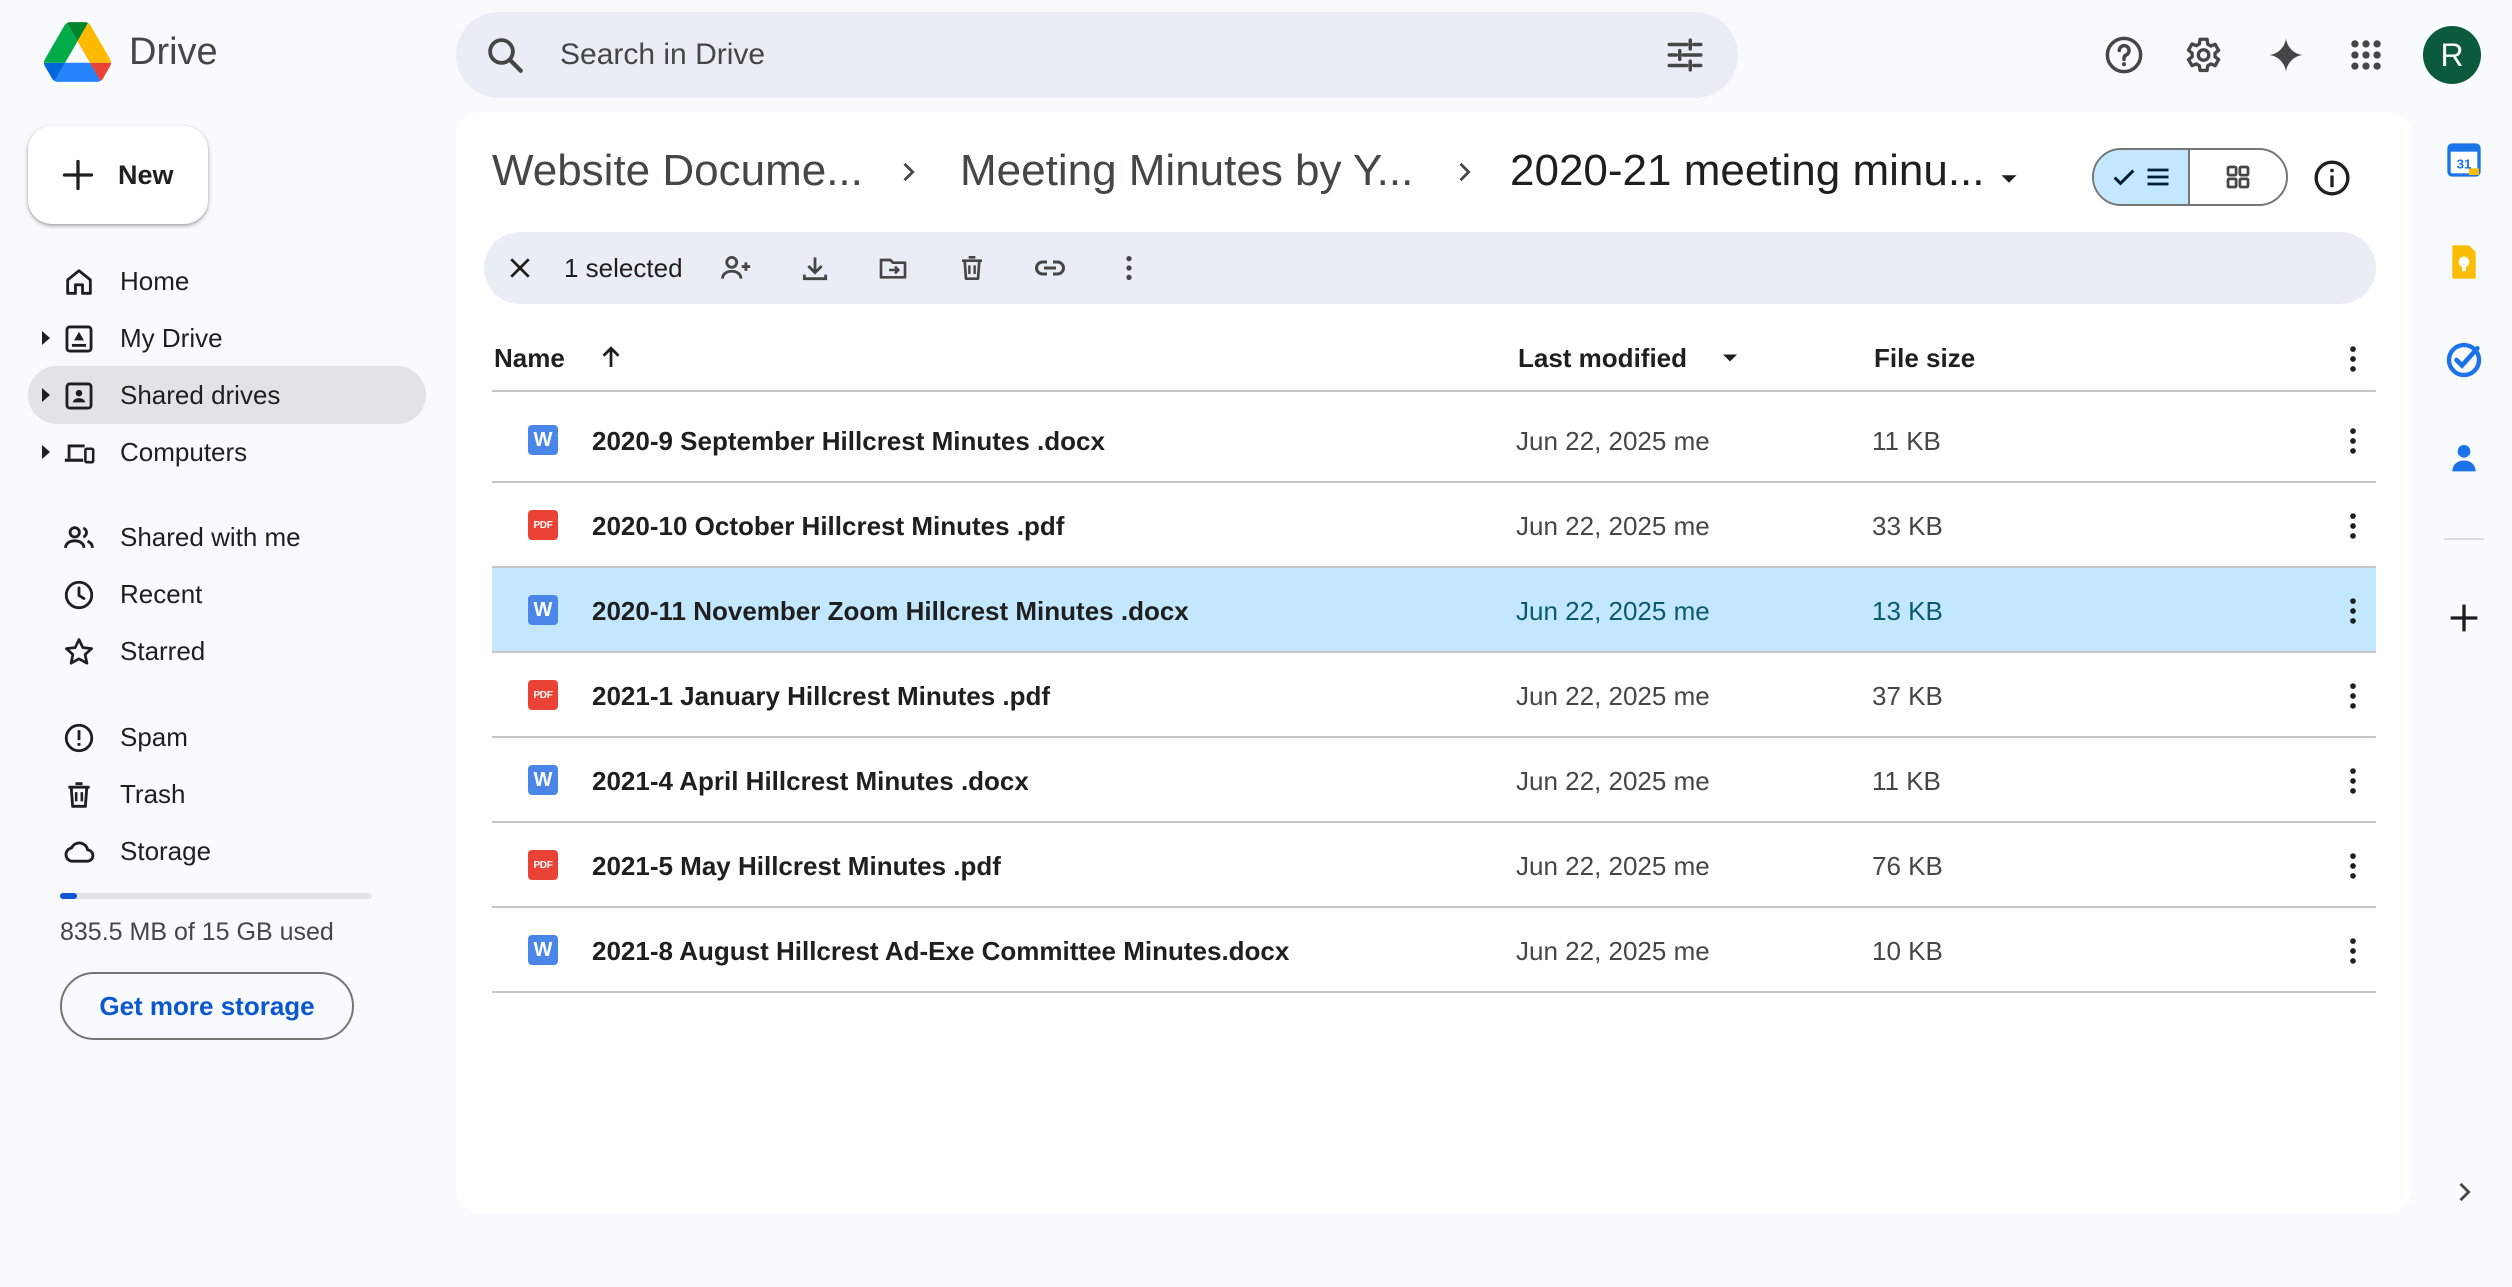 The height and width of the screenshot is (1287, 2512). What do you see at coordinates (736, 268) in the screenshot?
I see `share-button` at bounding box center [736, 268].